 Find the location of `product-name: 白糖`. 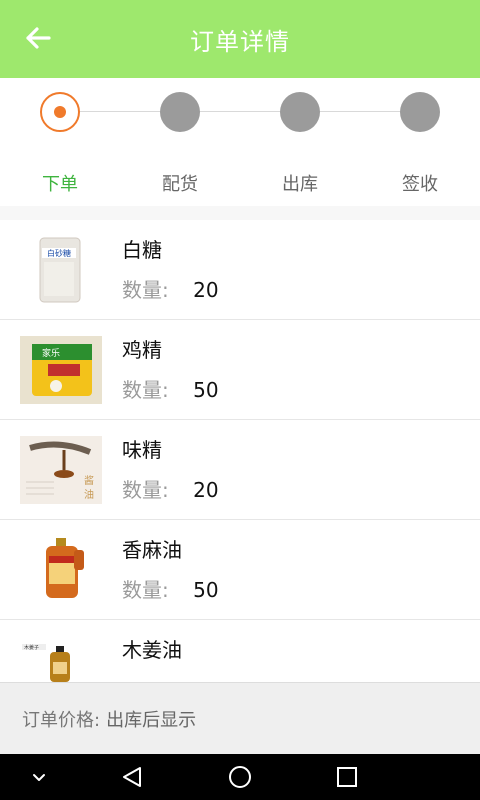

product-name: 白糖 is located at coordinates (142, 250).